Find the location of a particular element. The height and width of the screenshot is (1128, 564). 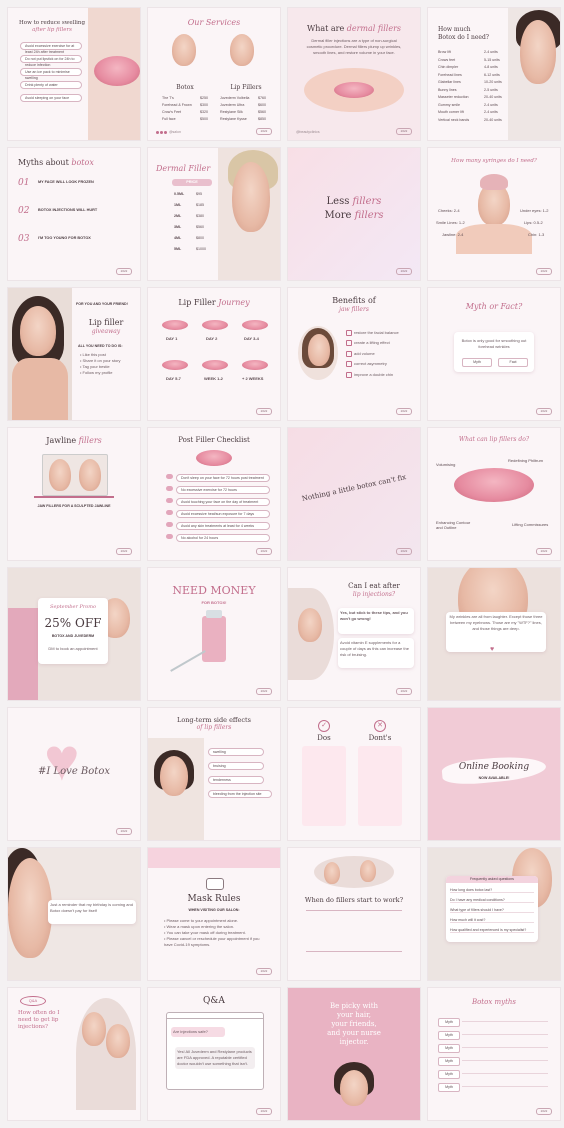

service-price: $760 is located at coordinates (262, 98).